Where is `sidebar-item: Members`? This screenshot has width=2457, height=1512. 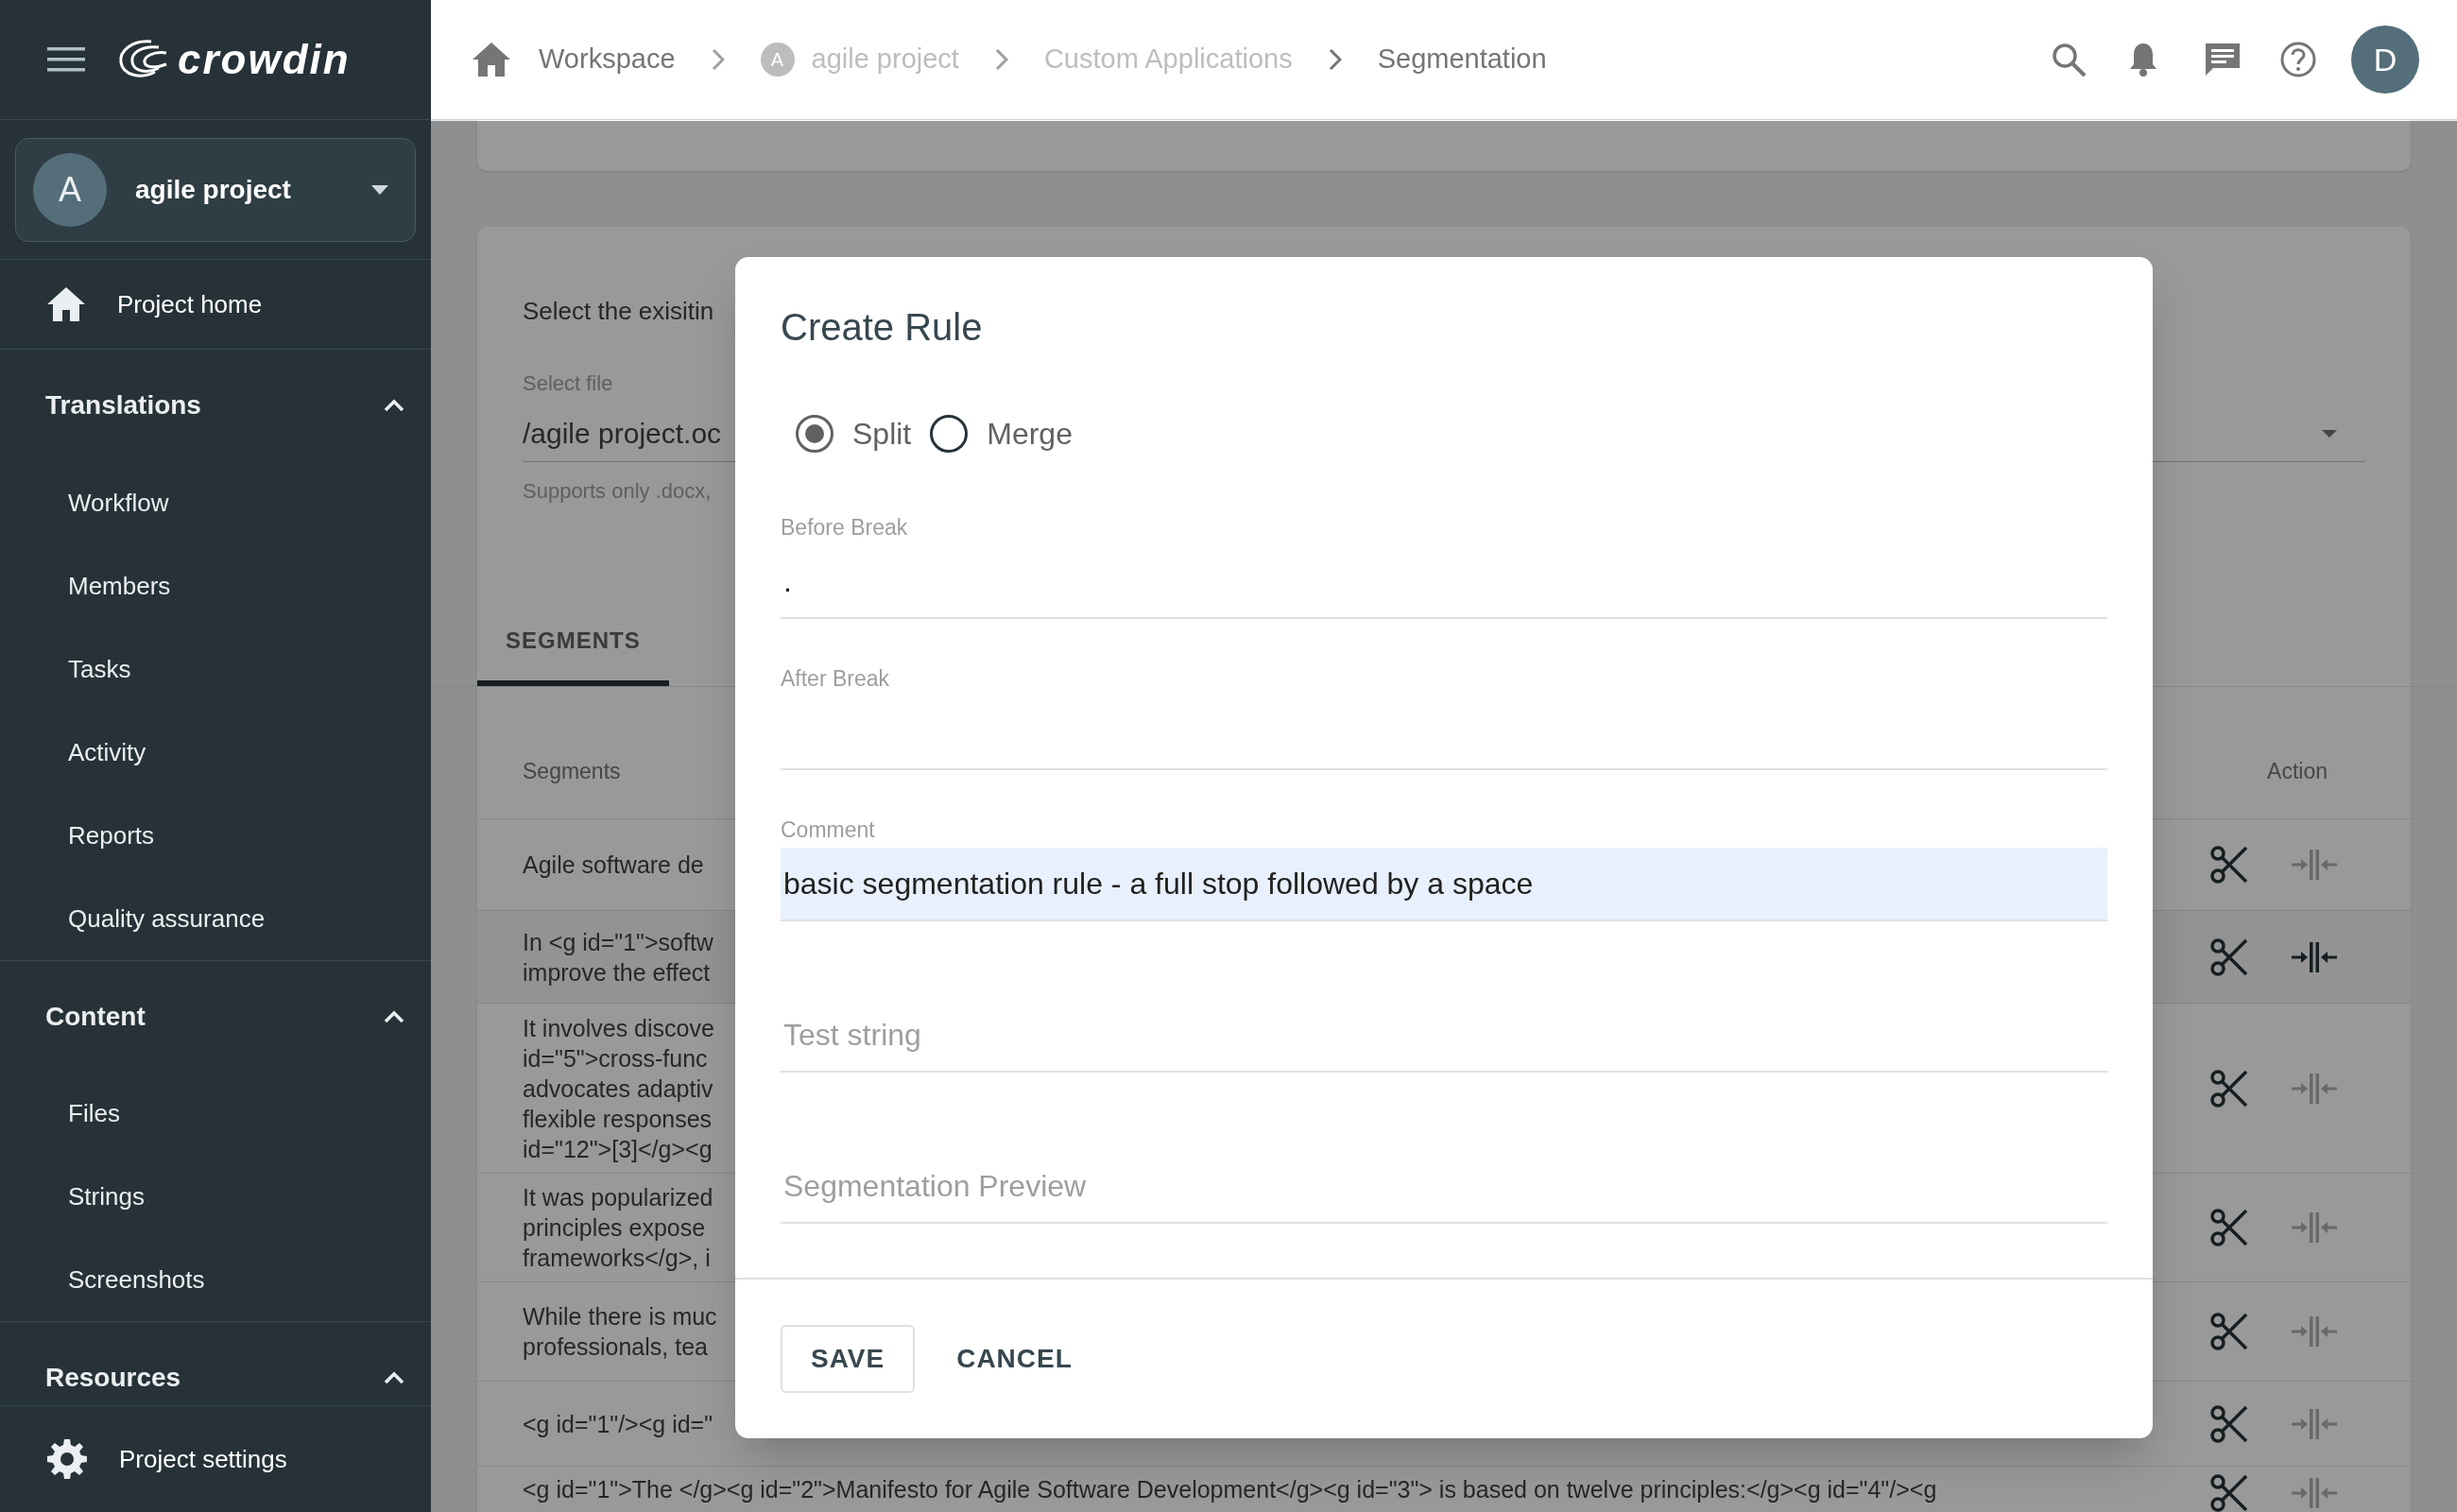
sidebar-item: Members is located at coordinates (215, 585).